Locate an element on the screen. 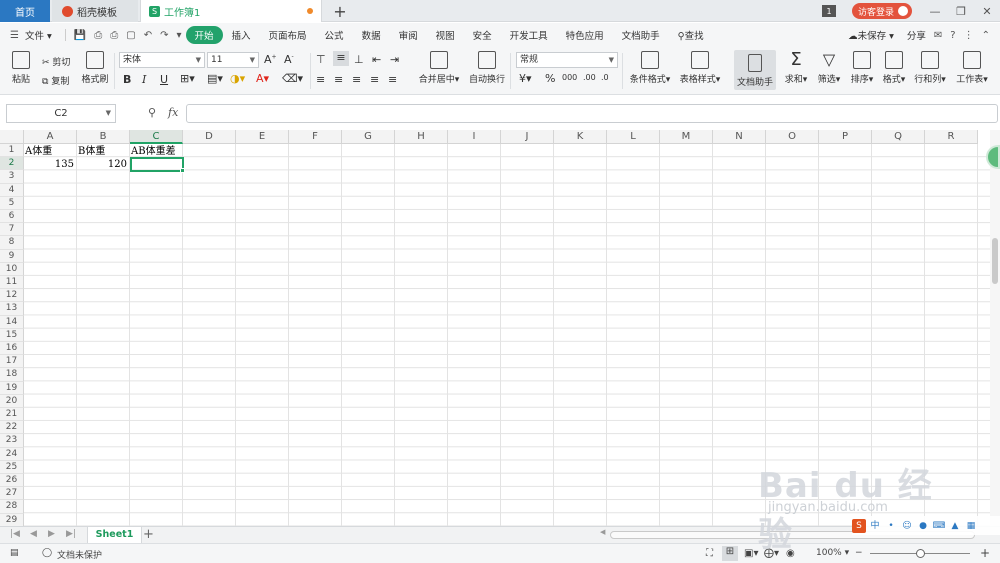 This screenshot has width=1000, height=563. row-header-2: 2 is located at coordinates (12, 164).